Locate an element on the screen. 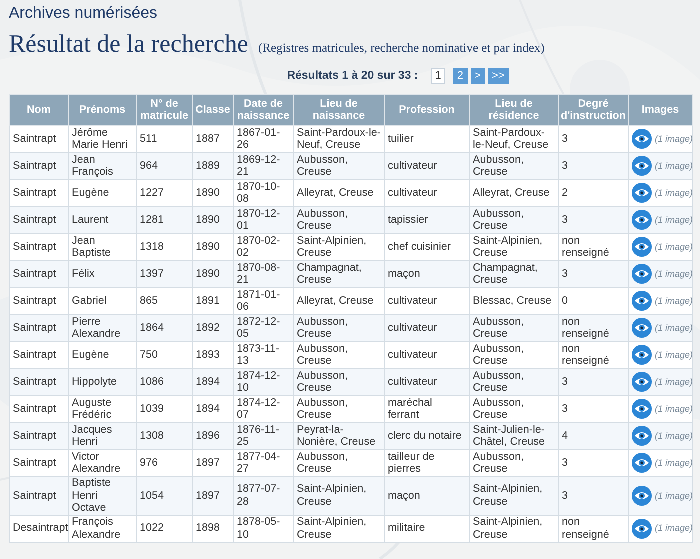  table-cell: Auguste Frédéric is located at coordinates (102, 409).